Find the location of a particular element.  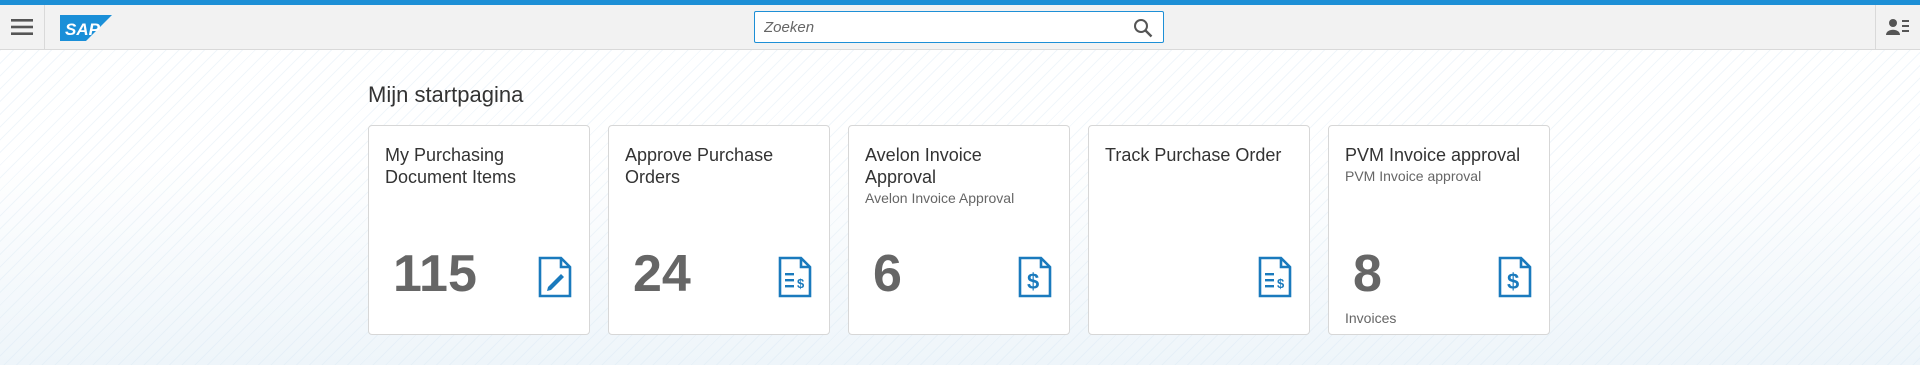

tile-approve-purchase-orders: Approve Purchase Orders 24 $ is located at coordinates (719, 230).